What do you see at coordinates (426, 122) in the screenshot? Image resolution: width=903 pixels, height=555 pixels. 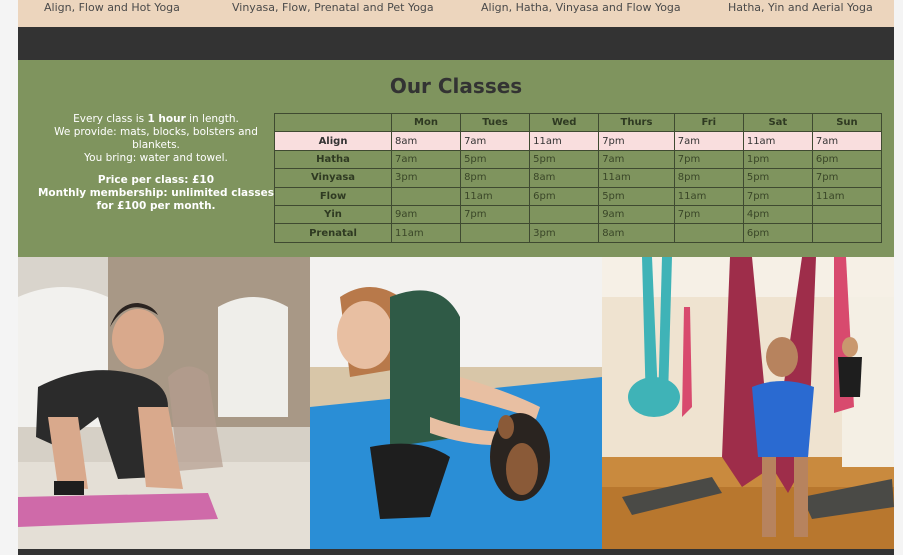 I see `day-header: Mon` at bounding box center [426, 122].